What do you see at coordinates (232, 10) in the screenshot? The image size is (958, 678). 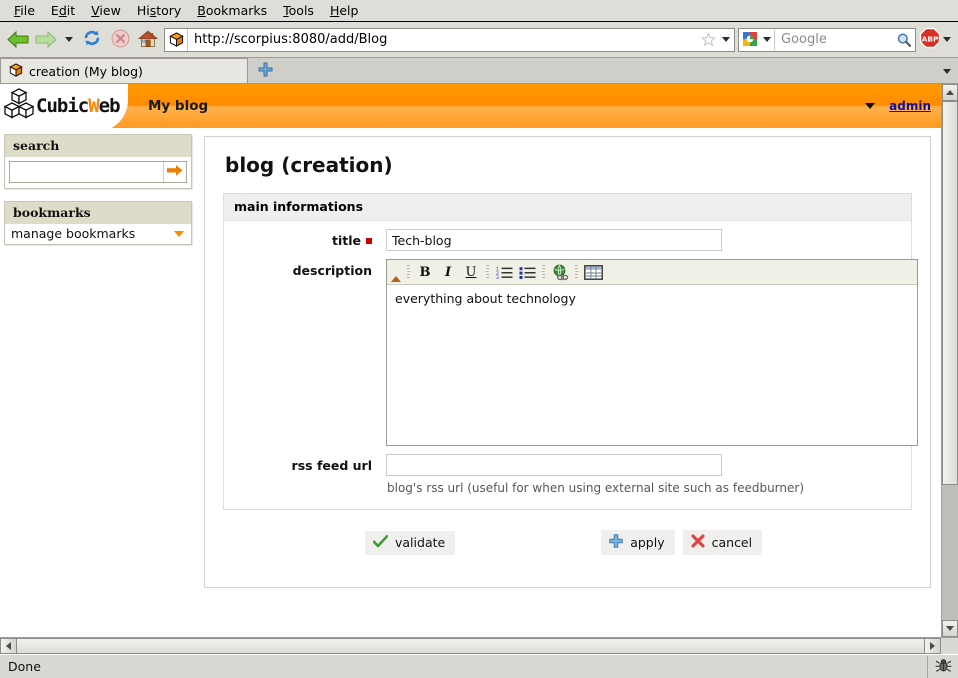 I see `menu-bookmarks: Bookmarks` at bounding box center [232, 10].